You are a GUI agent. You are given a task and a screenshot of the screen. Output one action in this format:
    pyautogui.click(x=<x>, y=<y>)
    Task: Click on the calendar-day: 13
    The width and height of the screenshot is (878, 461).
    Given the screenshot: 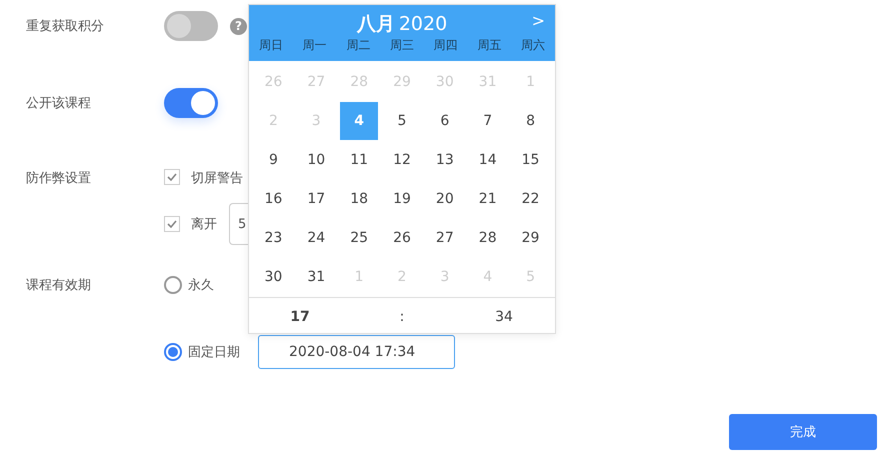 What is the action you would take?
    pyautogui.click(x=445, y=160)
    